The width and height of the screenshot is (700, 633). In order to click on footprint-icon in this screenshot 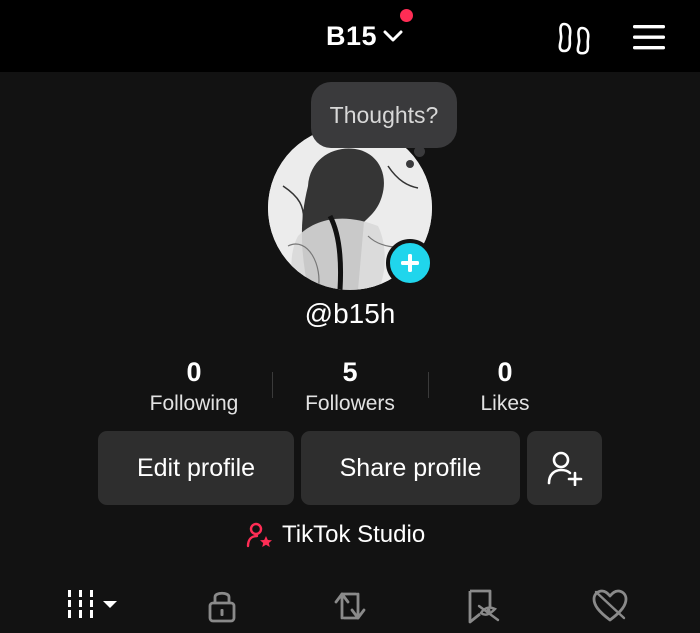, I will do `click(574, 38)`.